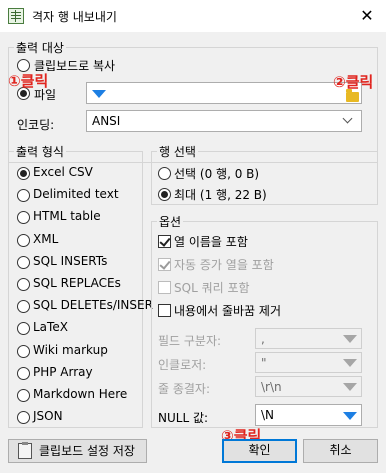  I want to click on remove-linebreaks-label: 내용에서 줄바꿈 제거, so click(227, 310).